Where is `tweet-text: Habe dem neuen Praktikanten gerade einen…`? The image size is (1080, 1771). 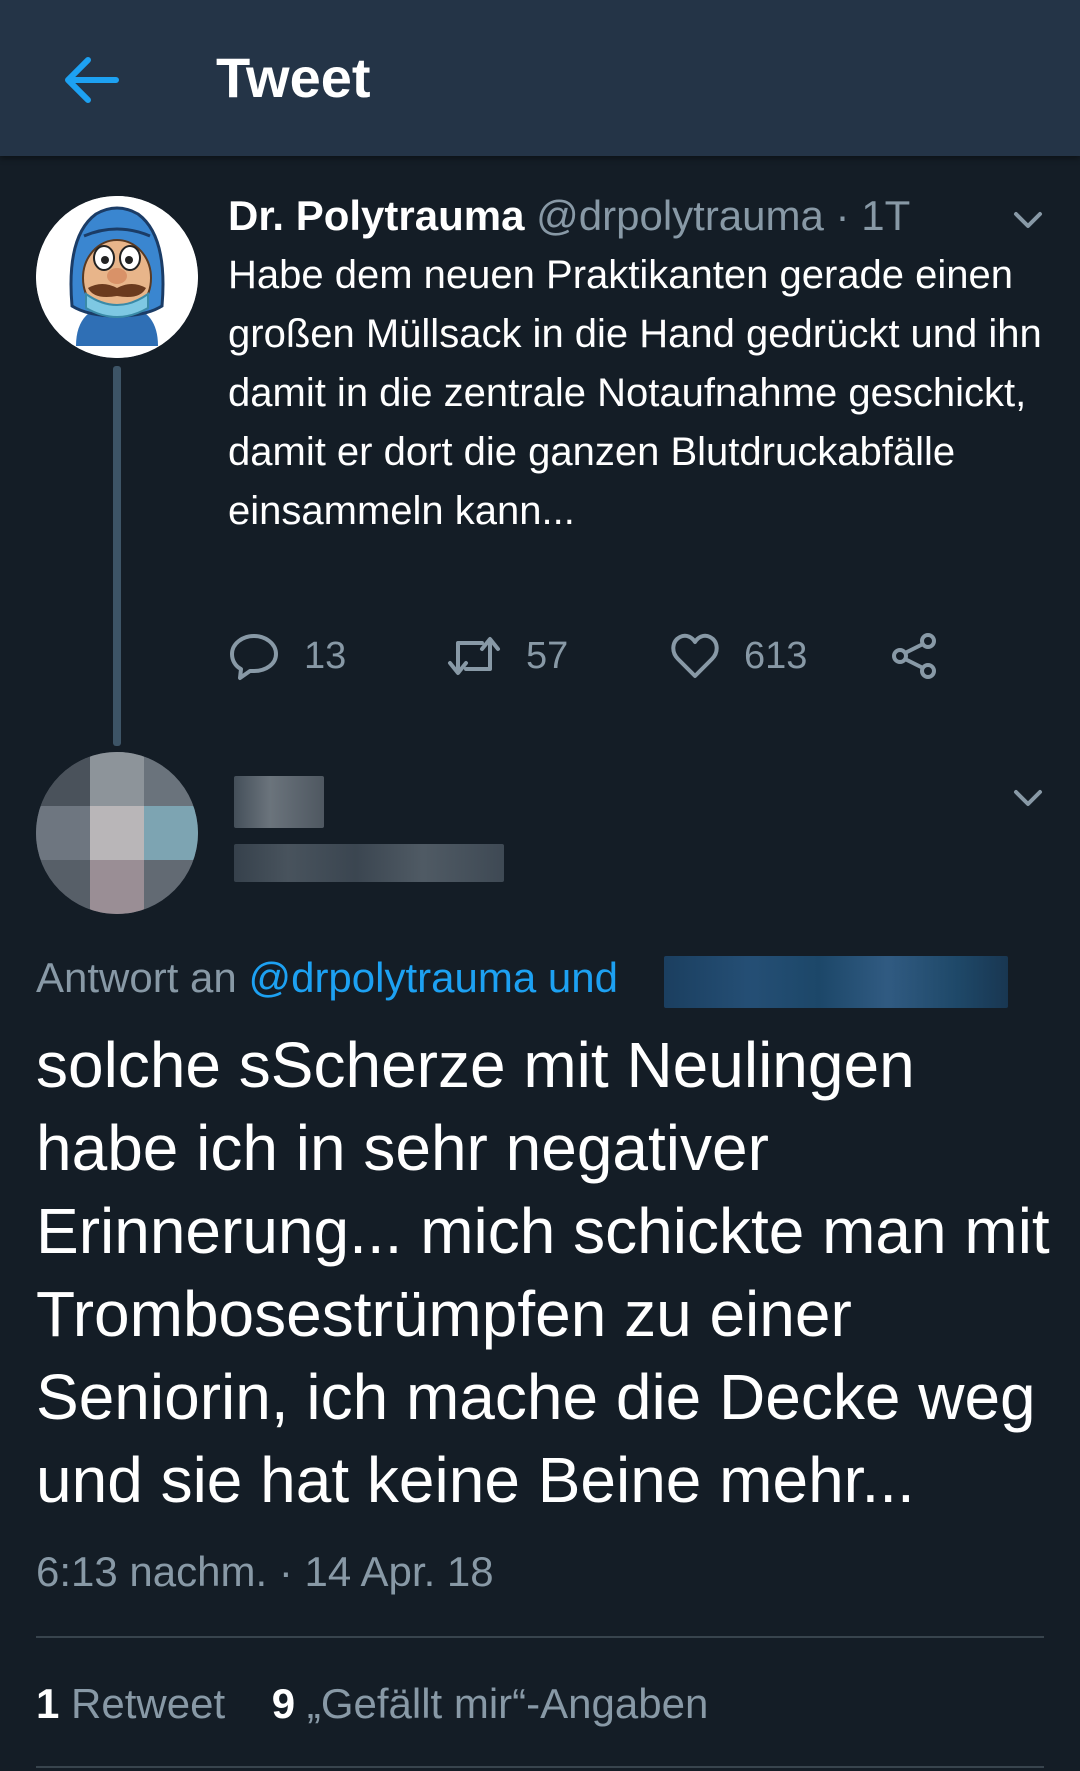 tweet-text: Habe dem neuen Praktikanten gerade einen… is located at coordinates (635, 393).